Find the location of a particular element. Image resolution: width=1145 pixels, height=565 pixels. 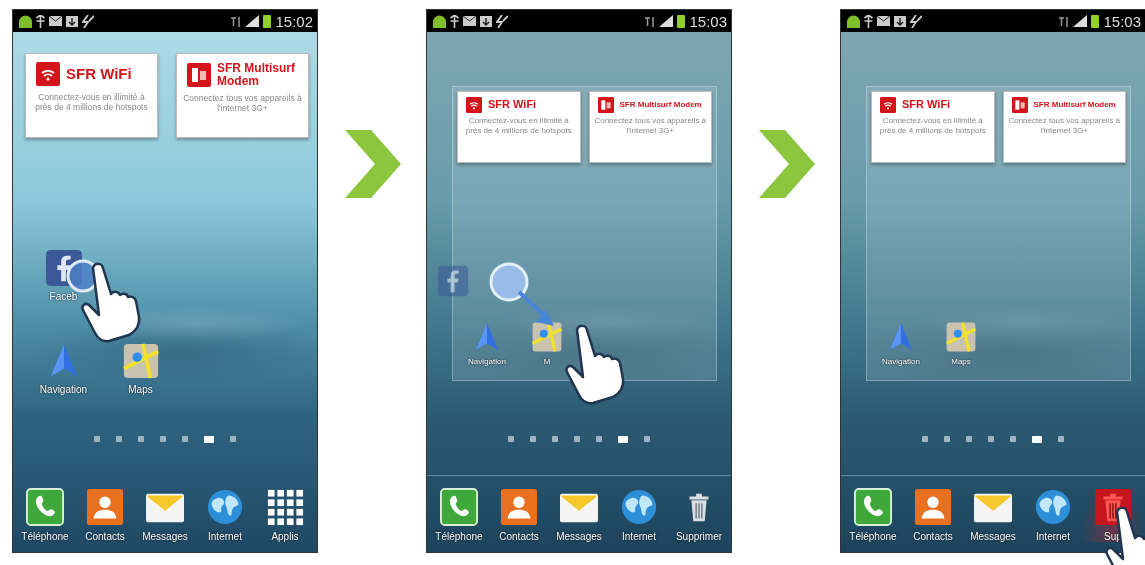

app-icon is located at coordinates (453, 281).